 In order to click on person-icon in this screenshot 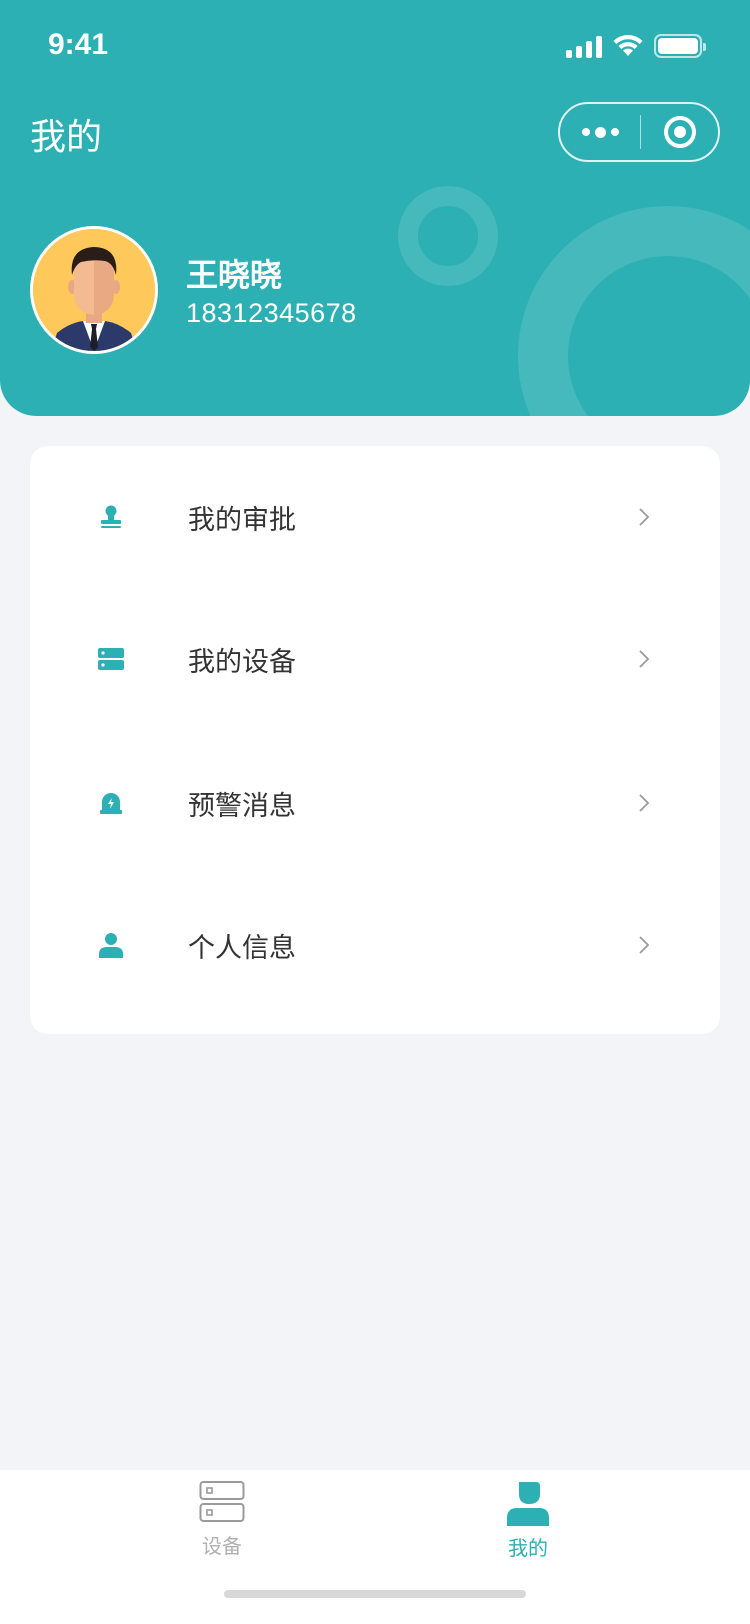, I will do `click(111, 945)`.